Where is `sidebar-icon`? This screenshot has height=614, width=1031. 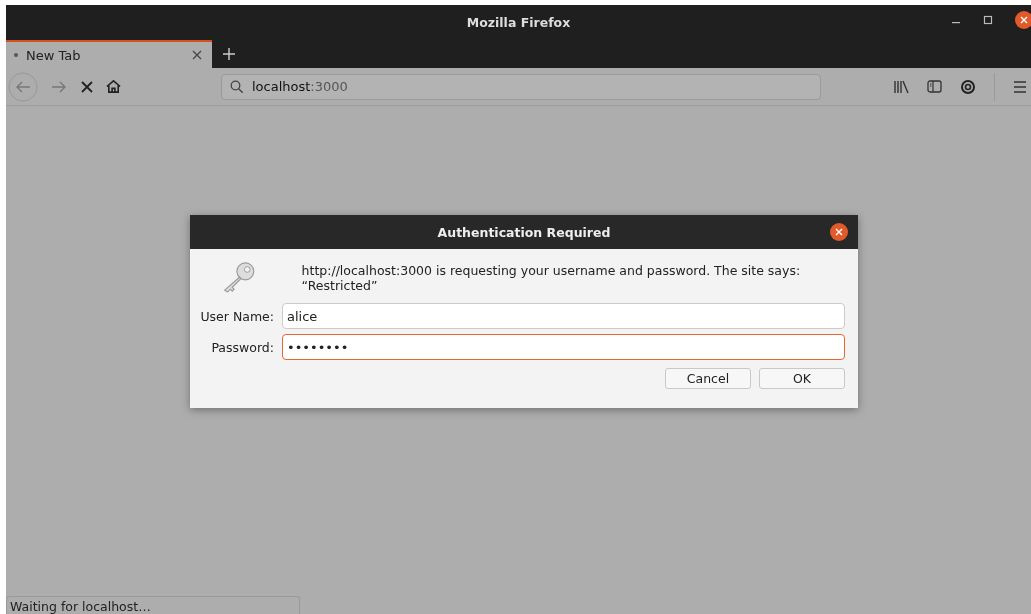
sidebar-icon is located at coordinates (934, 86).